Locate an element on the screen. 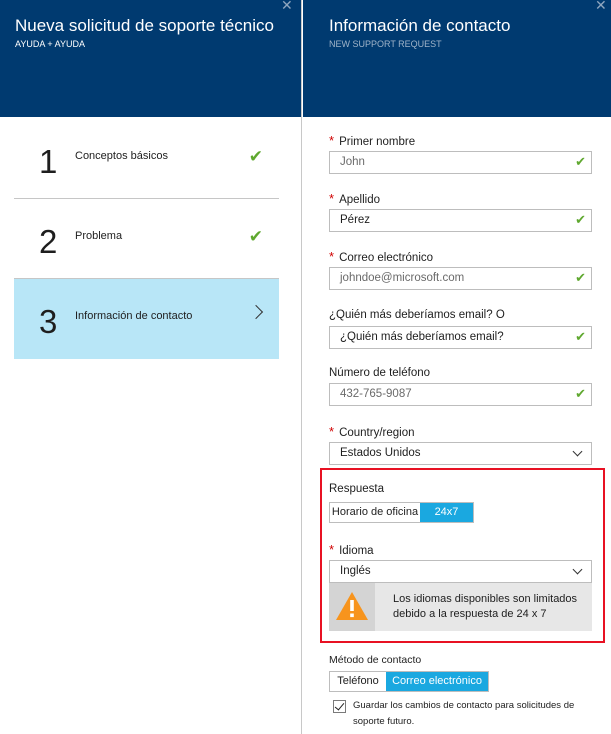 This screenshot has height=734, width=611. cc-email-value: ¿Quién más deberíamos email? is located at coordinates (422, 337).